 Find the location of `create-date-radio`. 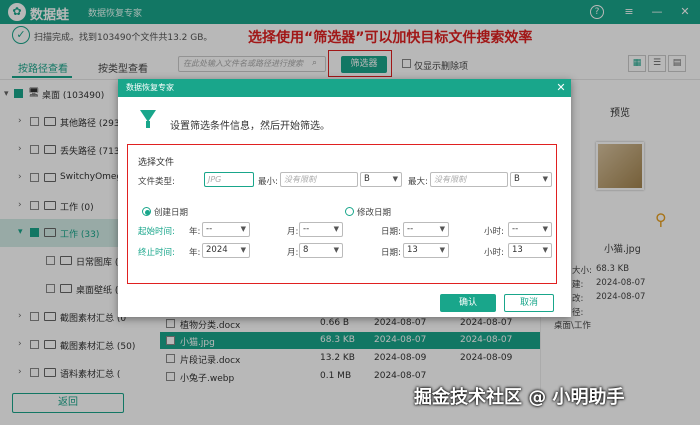

create-date-radio is located at coordinates (146, 211).